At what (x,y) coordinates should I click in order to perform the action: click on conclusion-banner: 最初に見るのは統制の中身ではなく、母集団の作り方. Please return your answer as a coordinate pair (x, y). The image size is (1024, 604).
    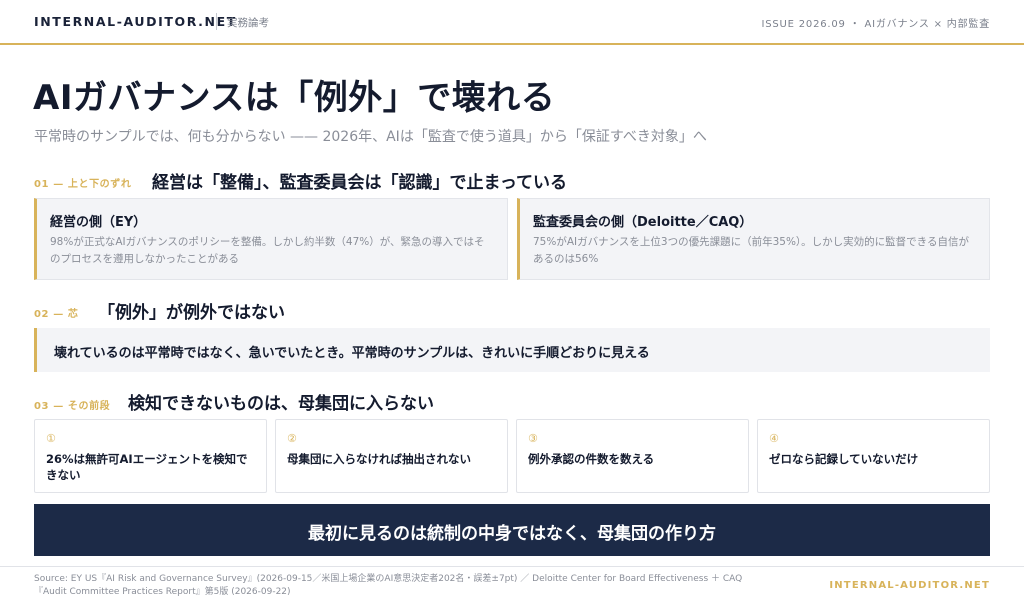
    Looking at the image, I should click on (512, 530).